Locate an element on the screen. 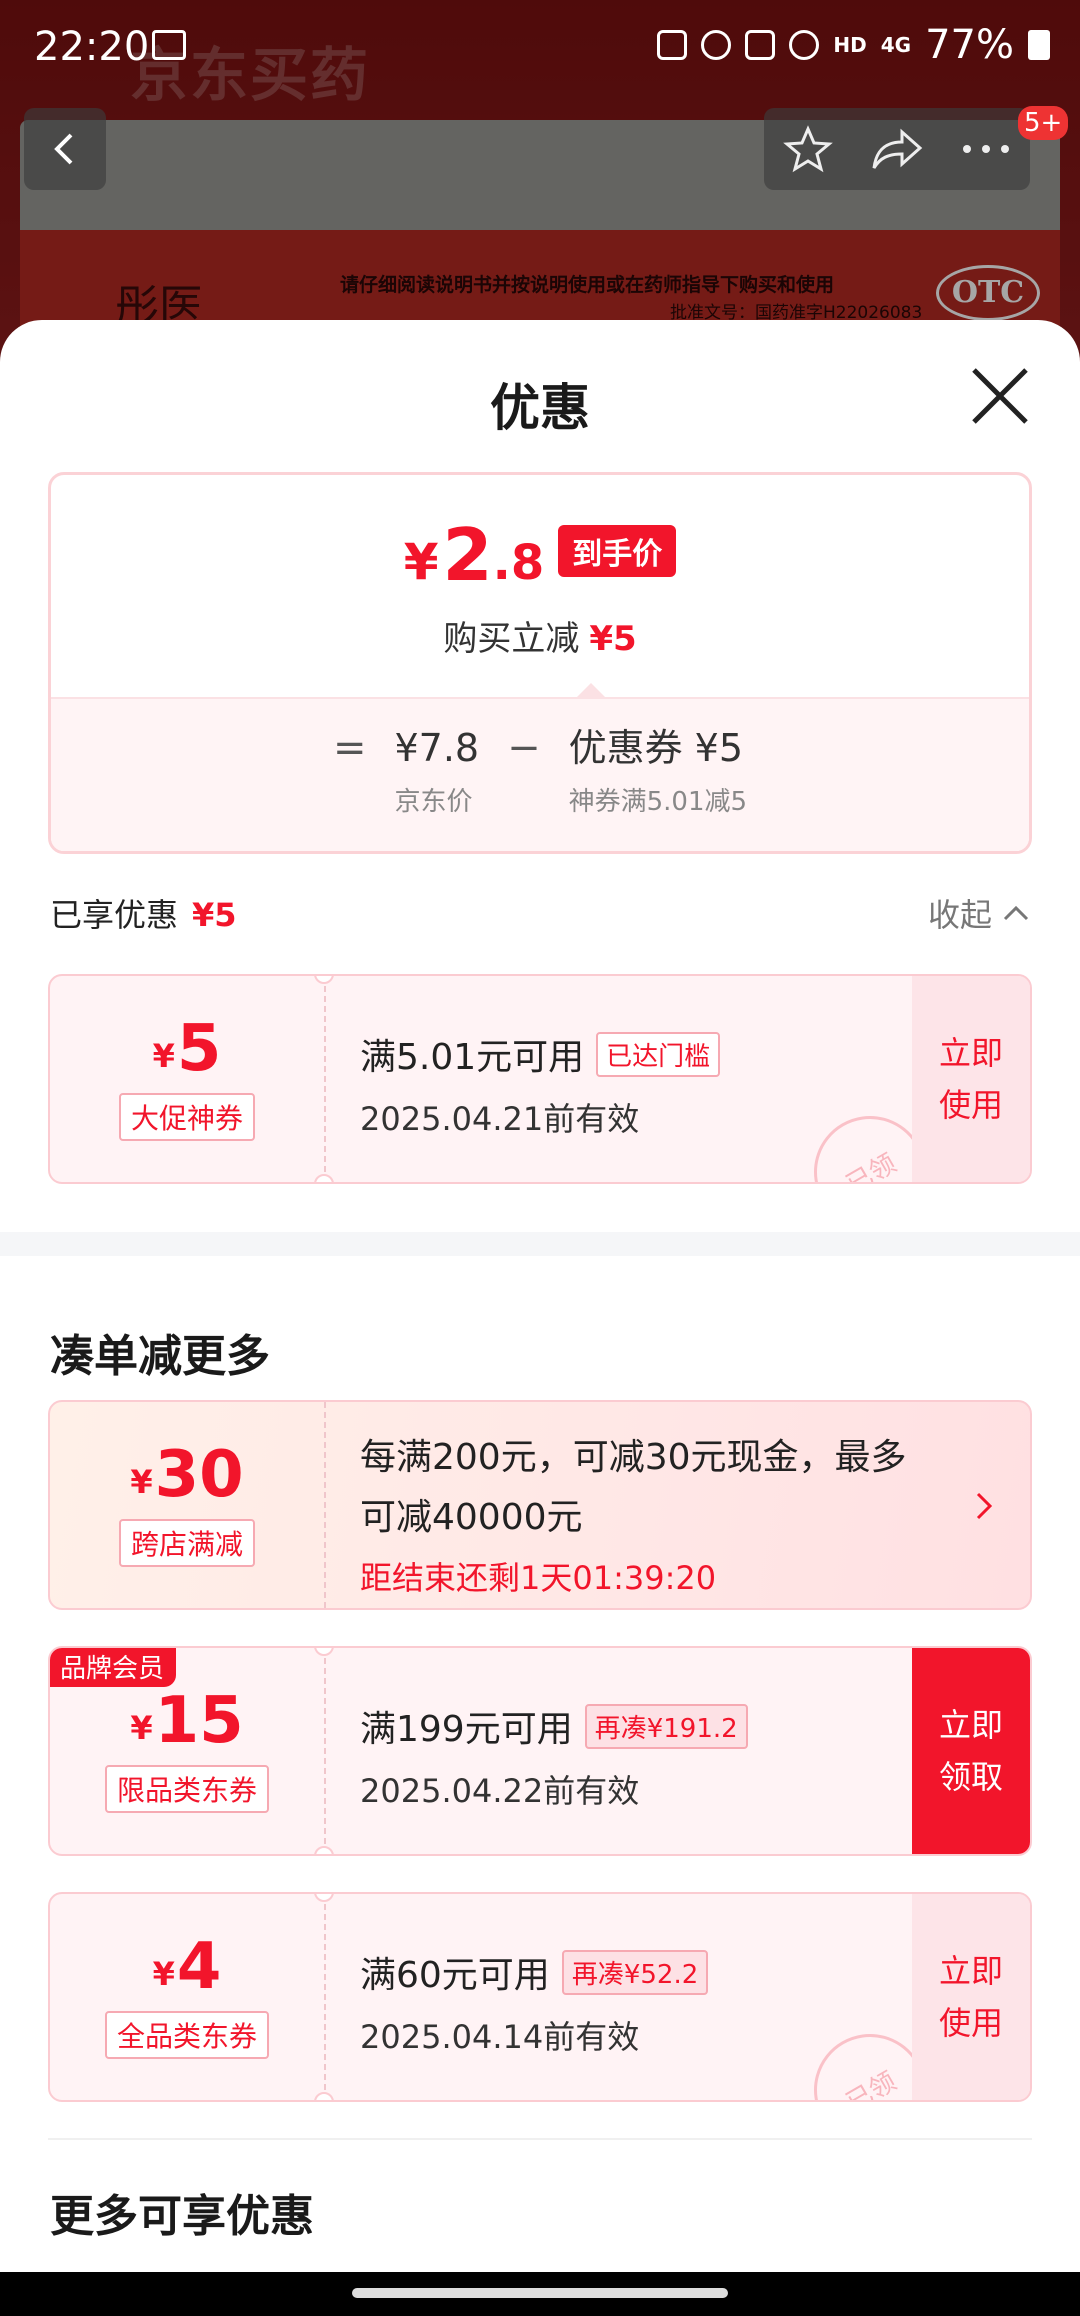  coupon-condition: 满199元可用 再凑¥191.2 is located at coordinates (625, 1726).